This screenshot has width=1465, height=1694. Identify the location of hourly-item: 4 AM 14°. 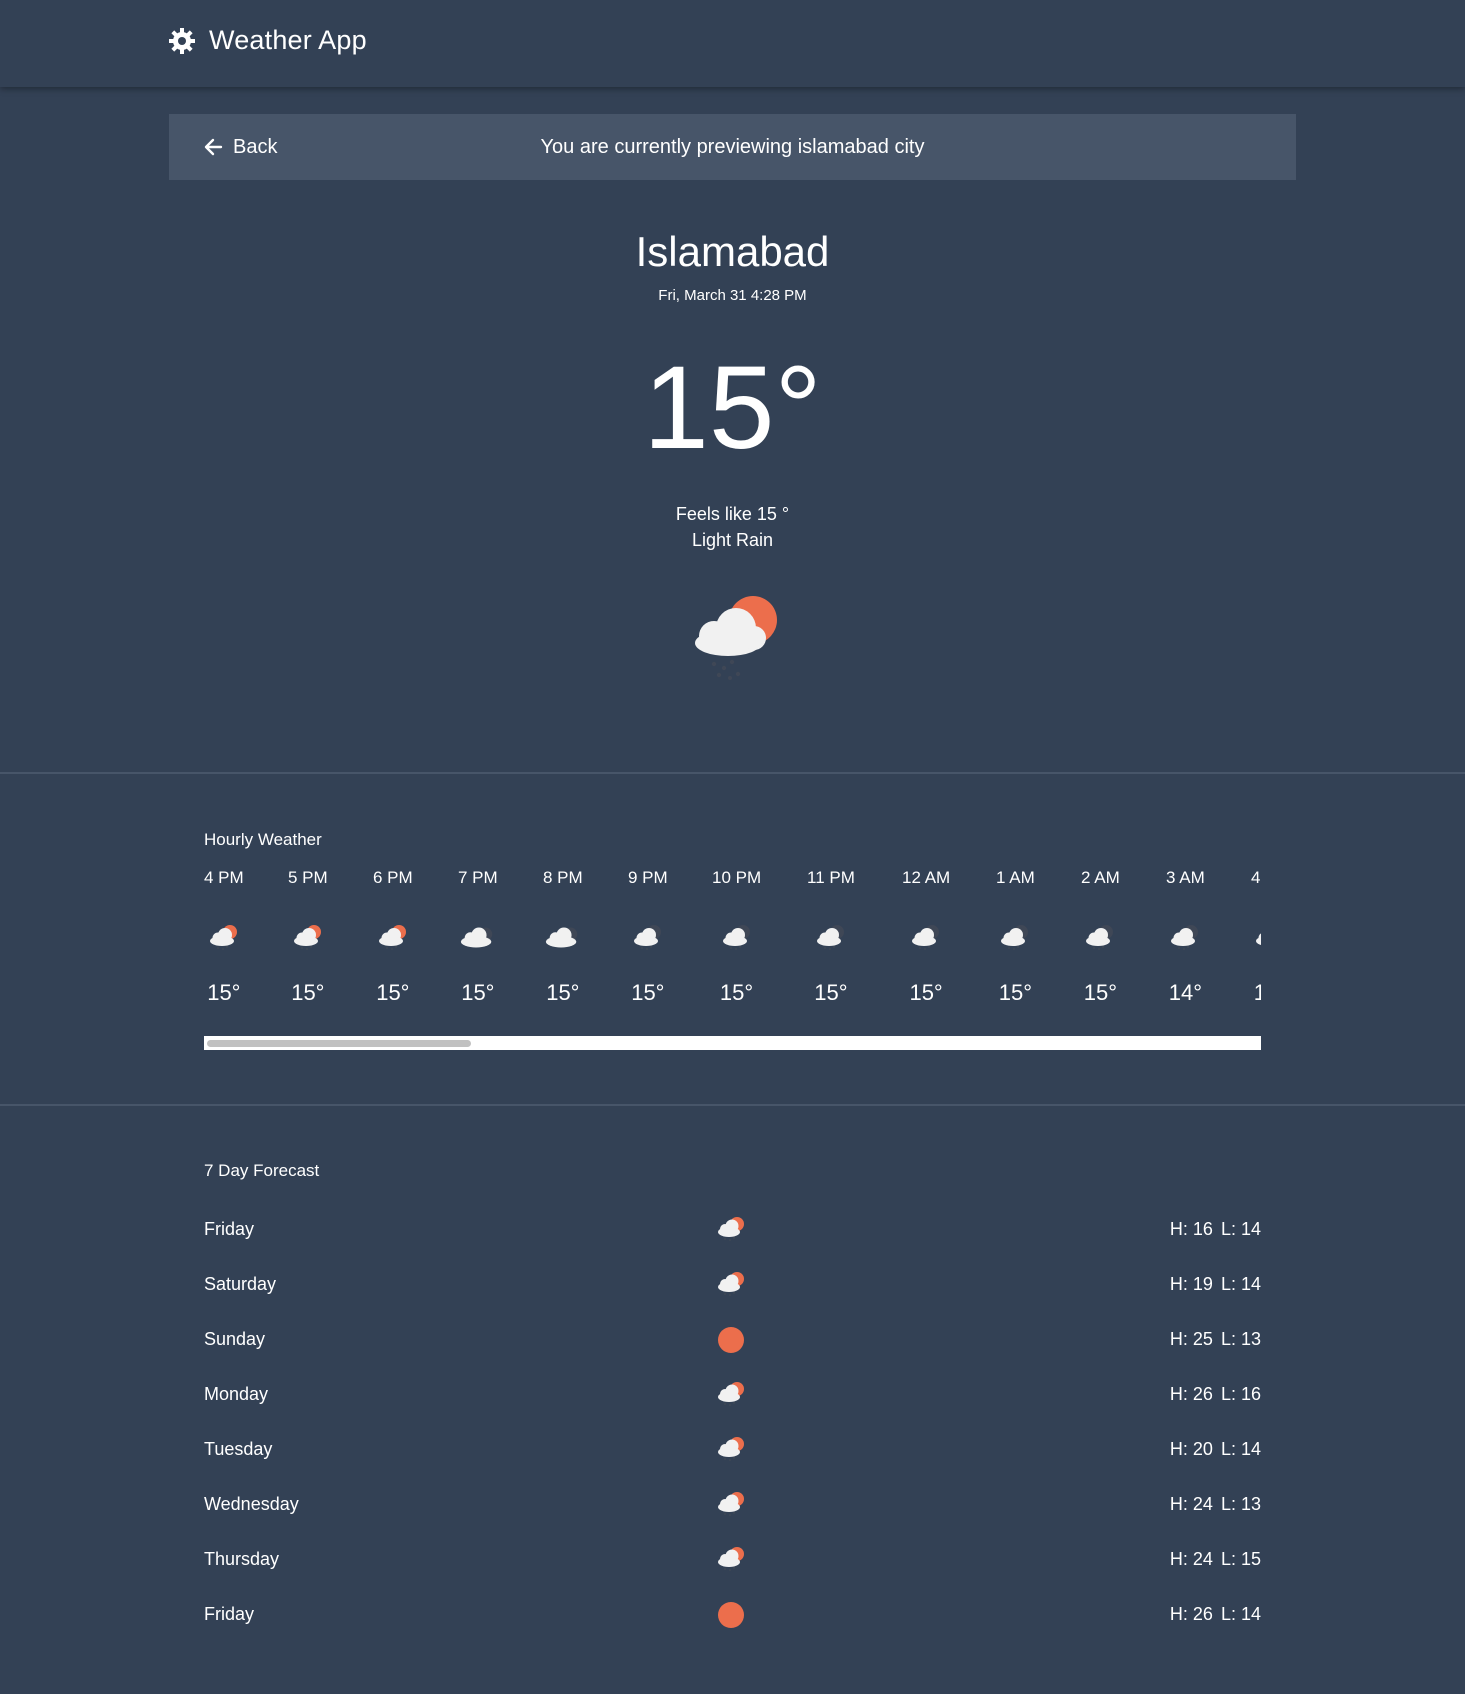
(1256, 937).